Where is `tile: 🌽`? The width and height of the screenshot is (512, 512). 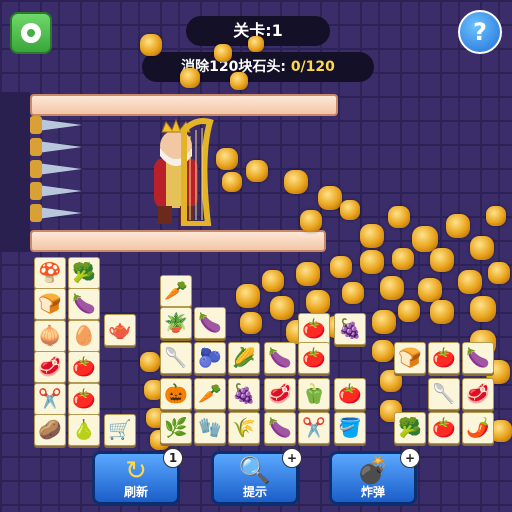 tile: 🌽 is located at coordinates (244, 358).